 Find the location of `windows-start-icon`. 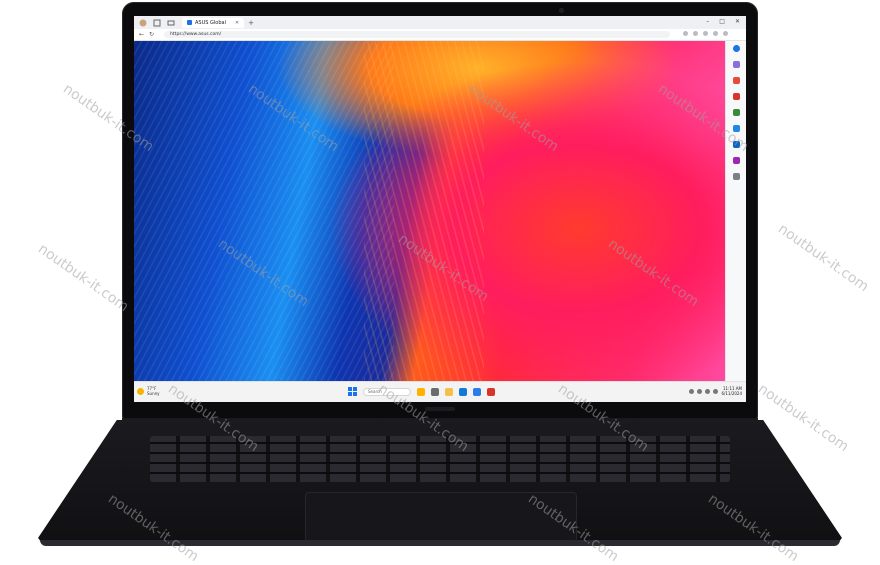

windows-start-icon is located at coordinates (352, 391).